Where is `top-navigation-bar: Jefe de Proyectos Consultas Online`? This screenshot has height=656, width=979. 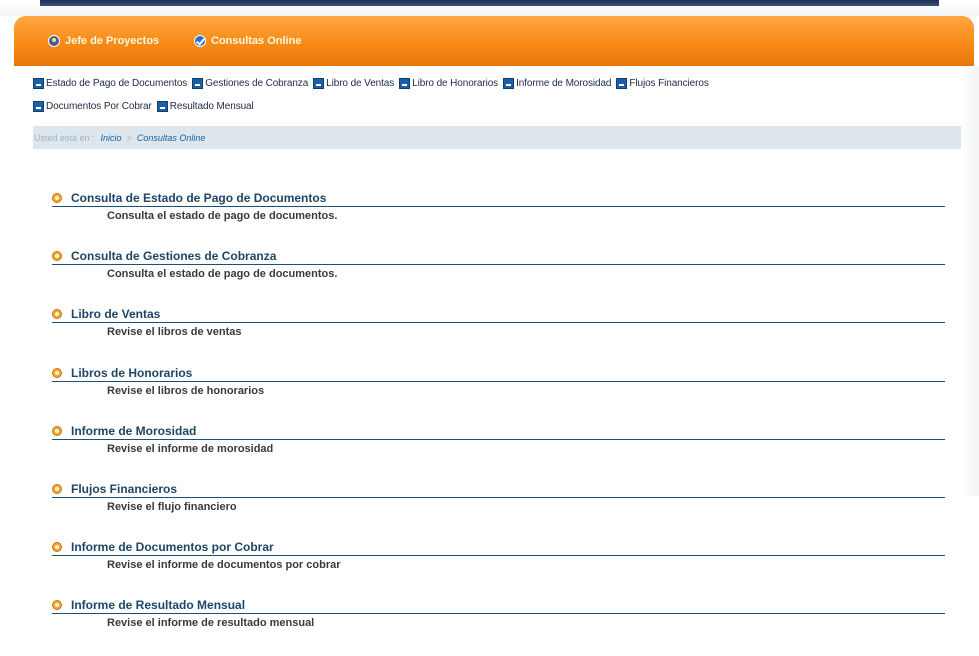
top-navigation-bar: Jefe de Proyectos Consultas Online is located at coordinates (494, 41).